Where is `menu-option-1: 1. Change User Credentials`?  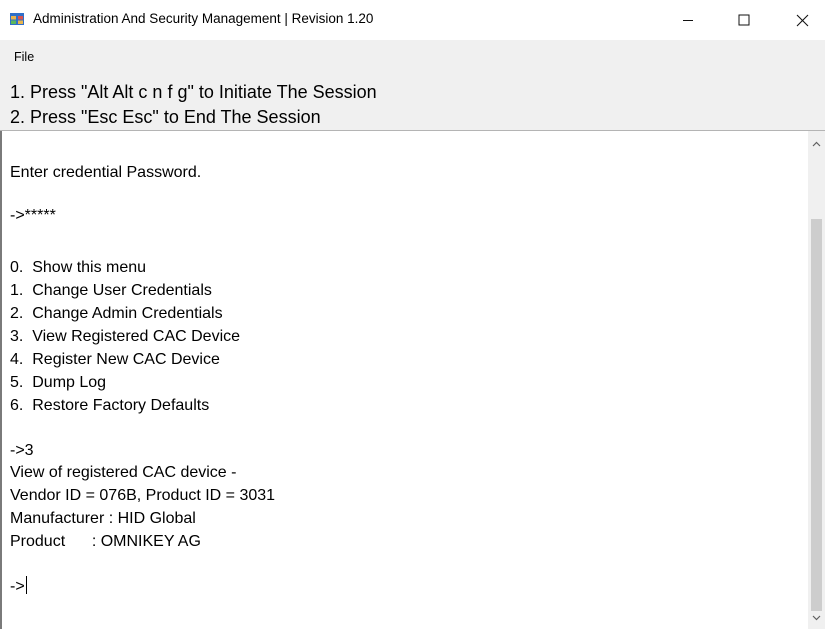
menu-option-1: 1. Change User Credentials is located at coordinates (111, 290).